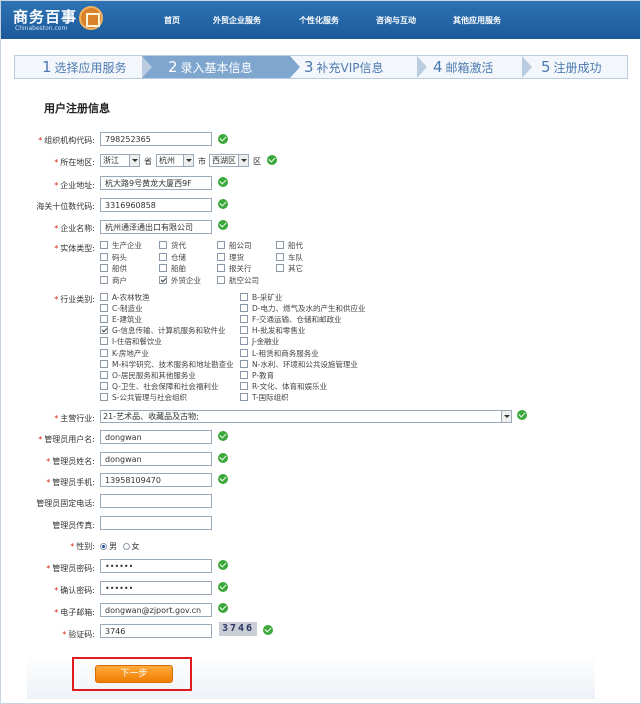 This screenshot has width=641, height=704. Describe the element at coordinates (156, 139) in the screenshot. I see `org-code-input` at that location.